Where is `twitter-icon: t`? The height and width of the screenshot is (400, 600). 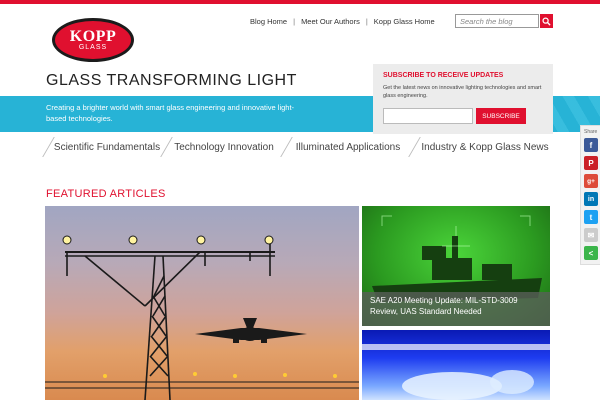 twitter-icon: t is located at coordinates (591, 217).